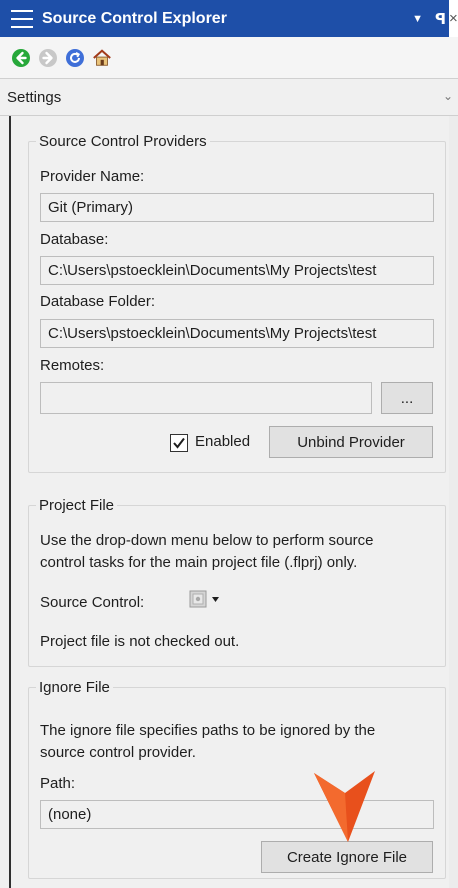  I want to click on checkmark-icon, so click(179, 443).